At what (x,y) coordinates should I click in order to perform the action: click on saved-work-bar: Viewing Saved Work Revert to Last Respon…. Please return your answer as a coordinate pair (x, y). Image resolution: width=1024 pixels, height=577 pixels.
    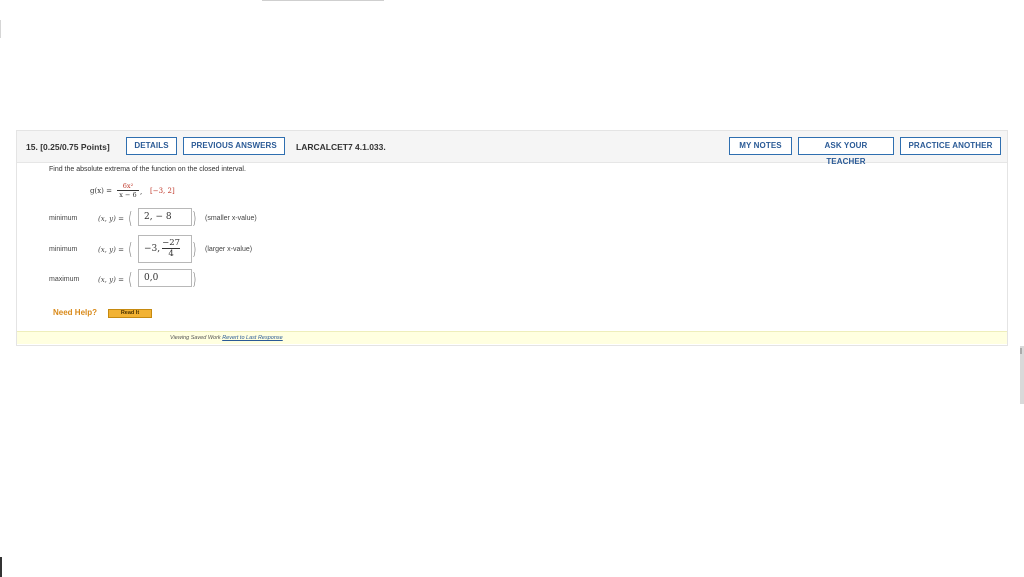
    Looking at the image, I should click on (512, 337).